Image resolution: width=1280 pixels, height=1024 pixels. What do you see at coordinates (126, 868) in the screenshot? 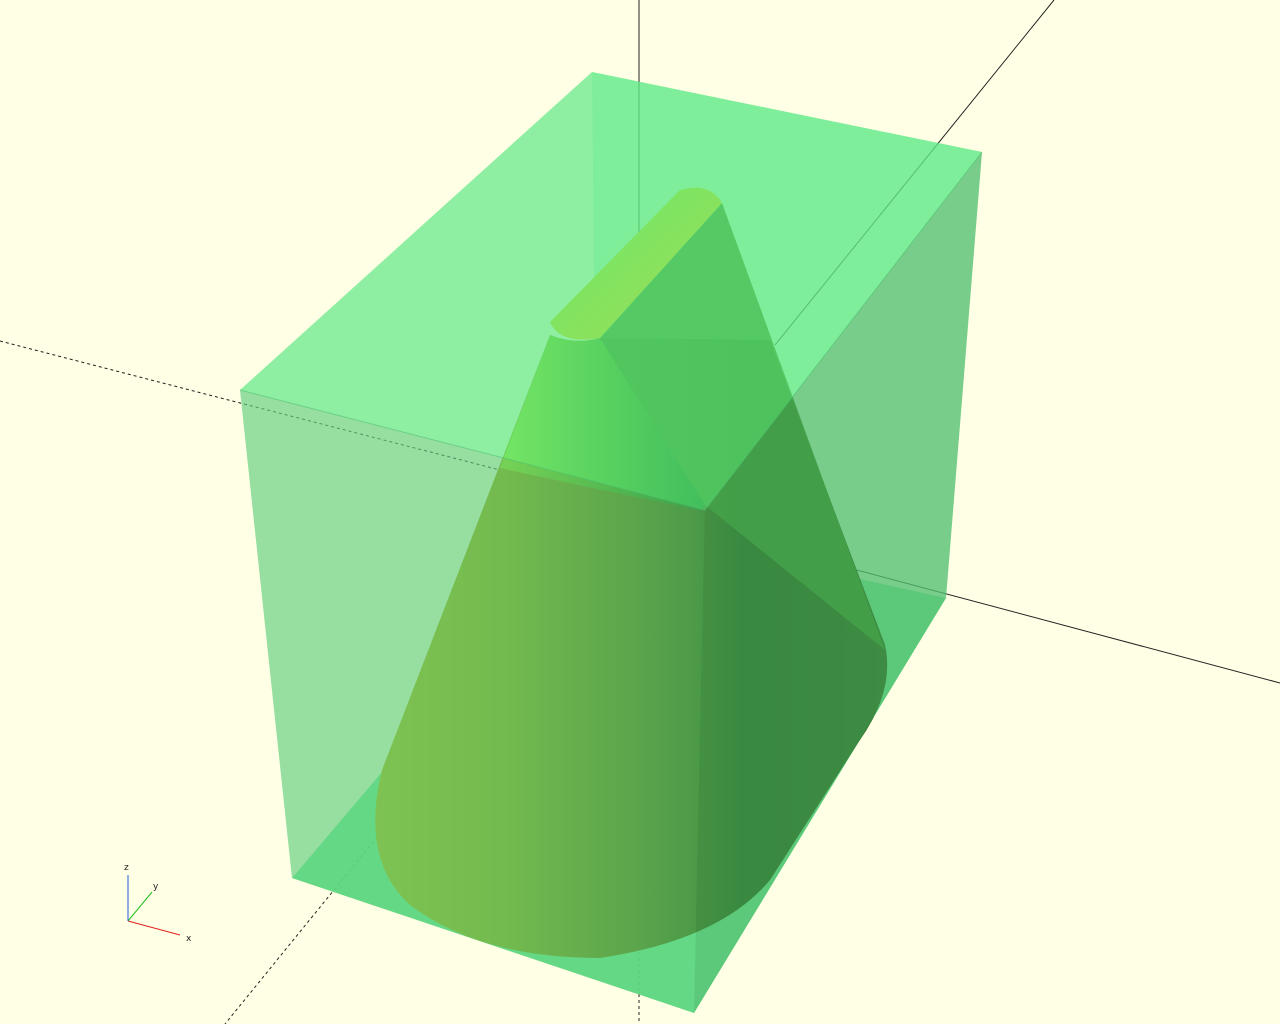
I see `axis-label-z: z` at bounding box center [126, 868].